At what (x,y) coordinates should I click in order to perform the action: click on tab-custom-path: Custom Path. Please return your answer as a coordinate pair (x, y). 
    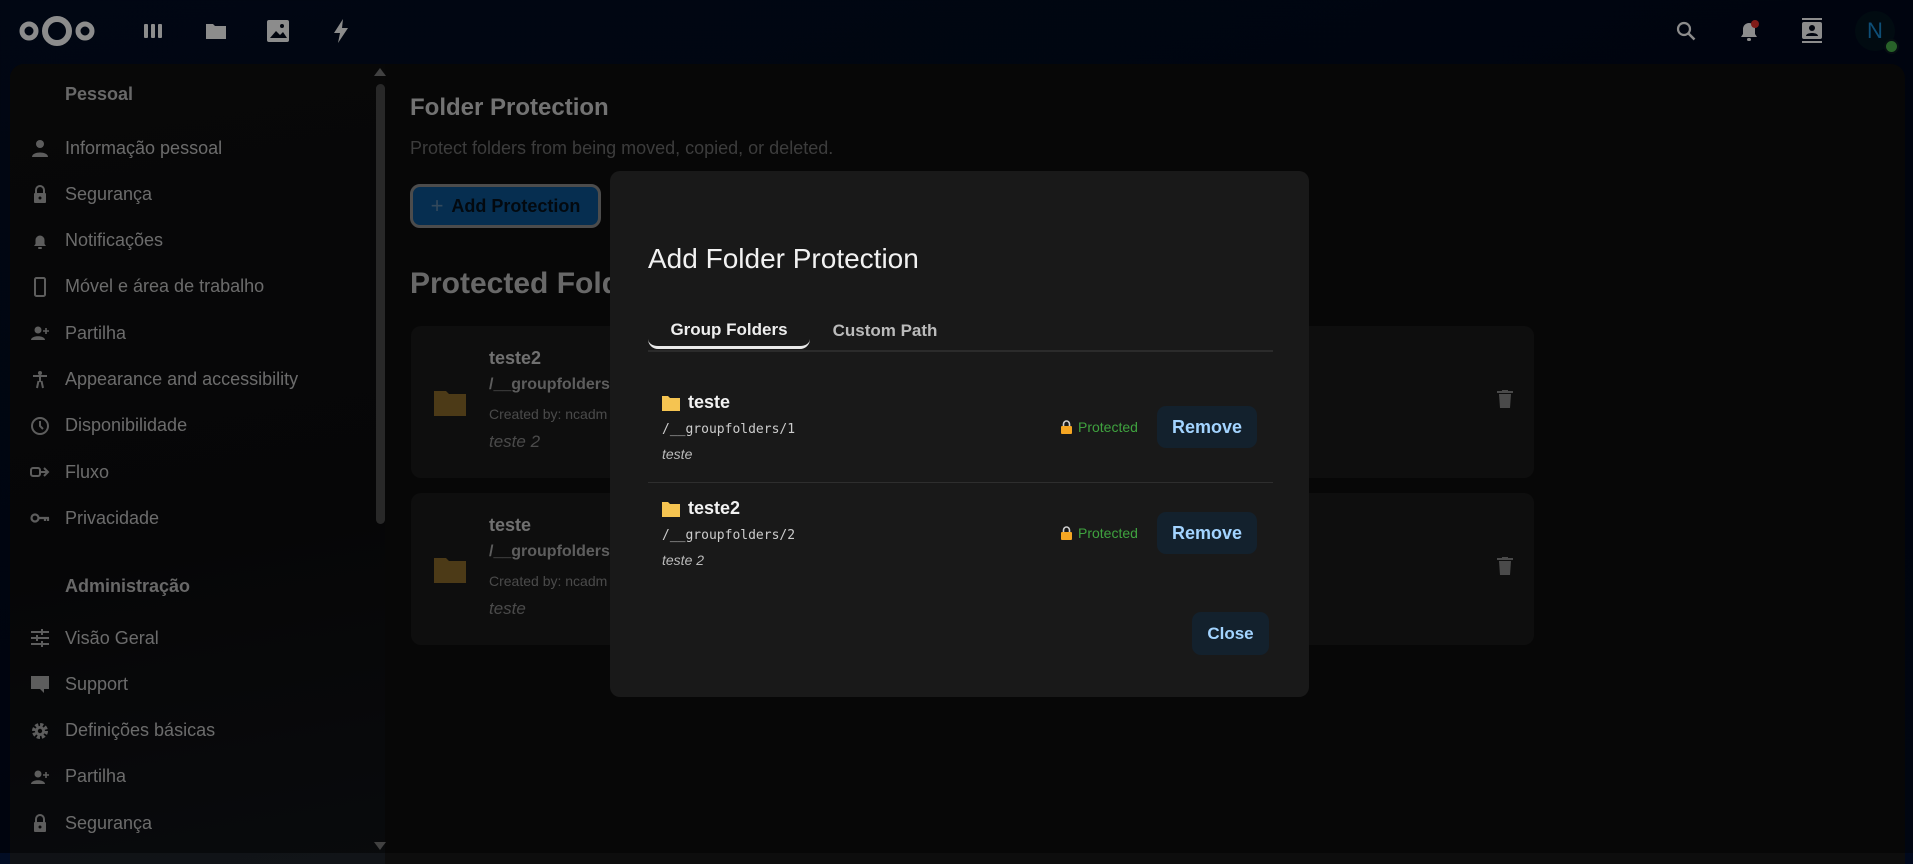
    Looking at the image, I should click on (885, 331).